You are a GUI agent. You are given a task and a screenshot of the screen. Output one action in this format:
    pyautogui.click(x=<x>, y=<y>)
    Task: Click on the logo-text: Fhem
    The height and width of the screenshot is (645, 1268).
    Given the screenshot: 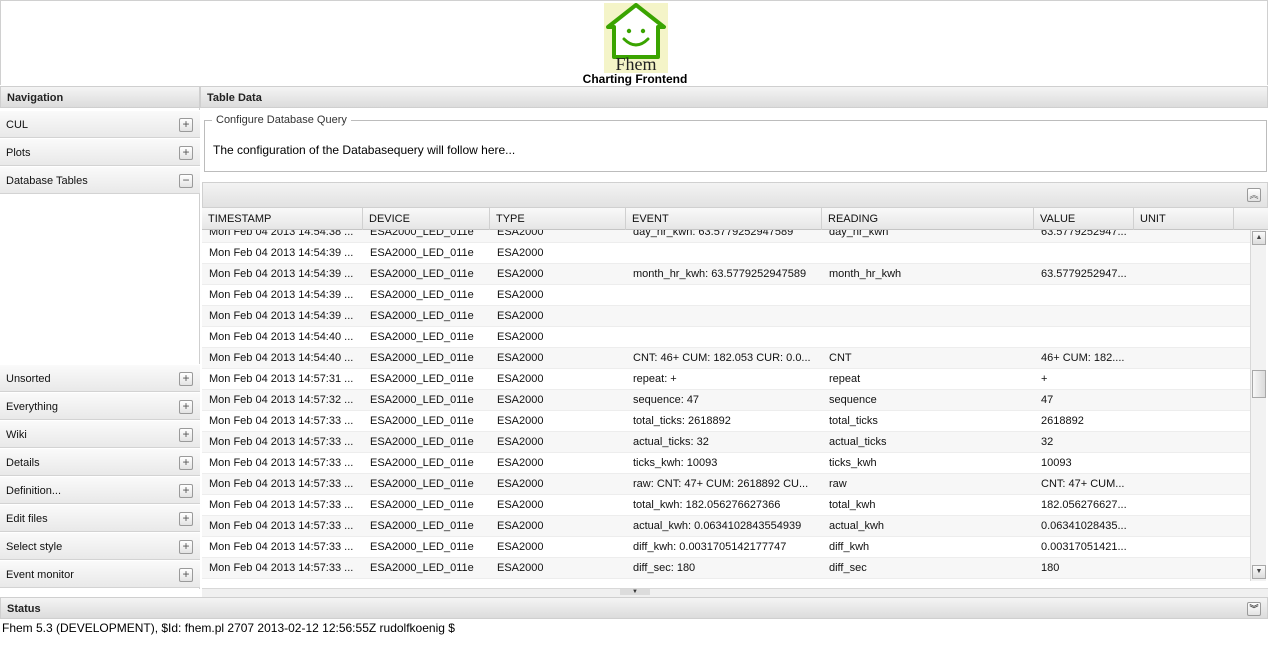 What is the action you would take?
    pyautogui.click(x=636, y=64)
    